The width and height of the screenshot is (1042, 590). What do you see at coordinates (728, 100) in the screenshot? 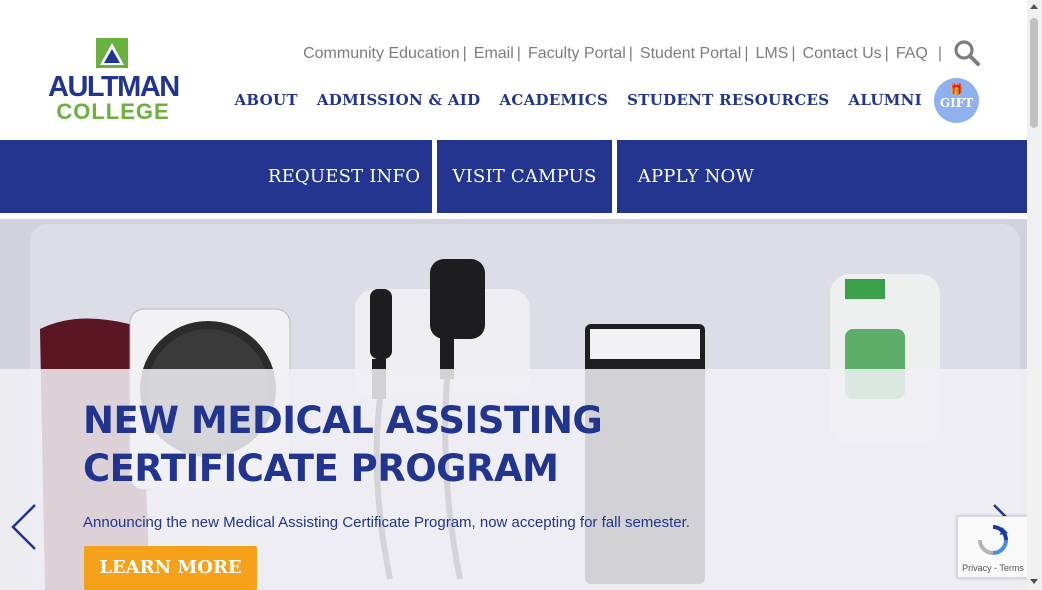
I see `nav-student-resources: STUDENT RESOURCES` at bounding box center [728, 100].